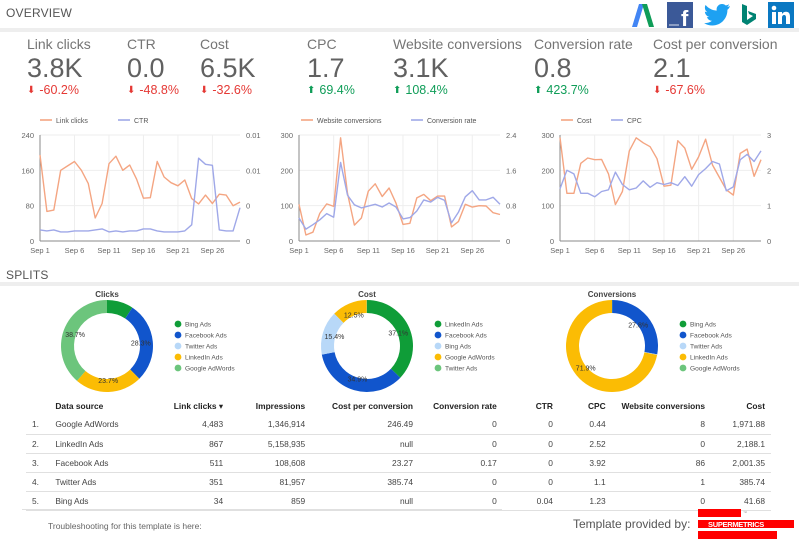  I want to click on cell-link-clicks: 351, so click(186, 482).